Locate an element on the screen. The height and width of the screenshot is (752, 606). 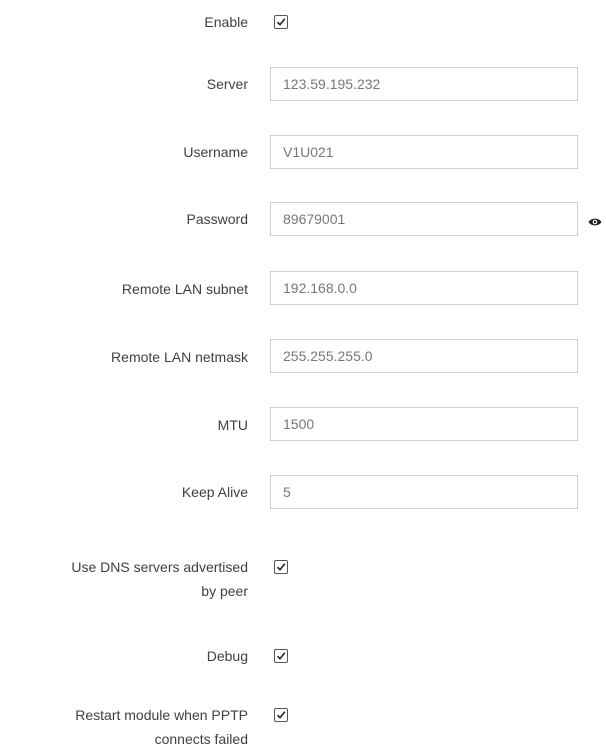
restart-module-checkbox is located at coordinates (281, 715).